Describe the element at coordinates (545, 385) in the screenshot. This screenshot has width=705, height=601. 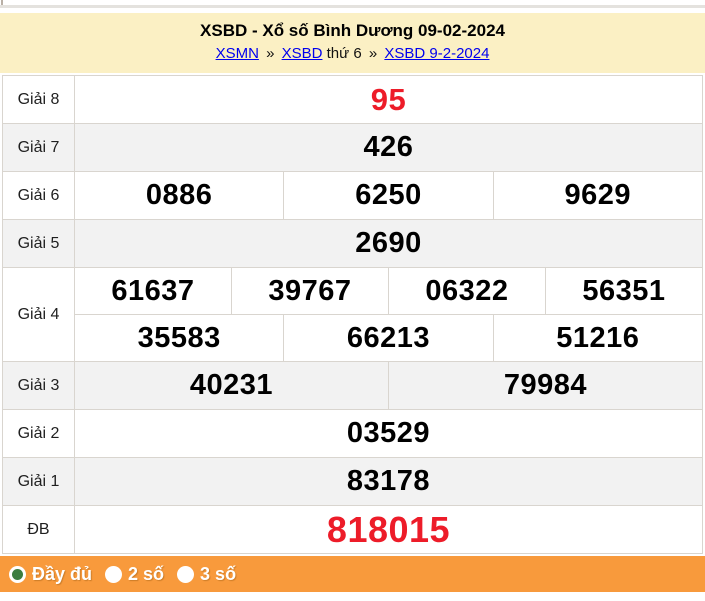
I see `prize3-number: 79984` at that location.